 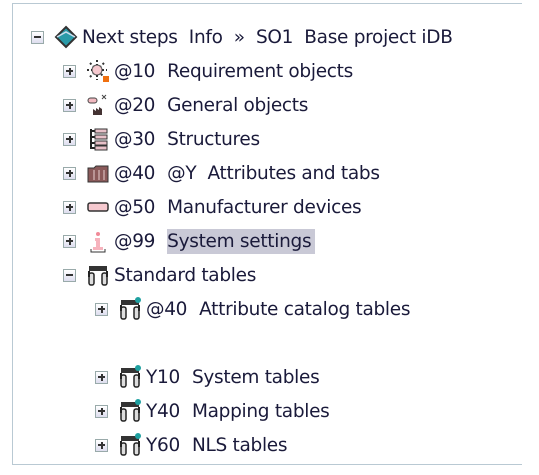 I want to click on gear-icon, so click(x=98, y=71).